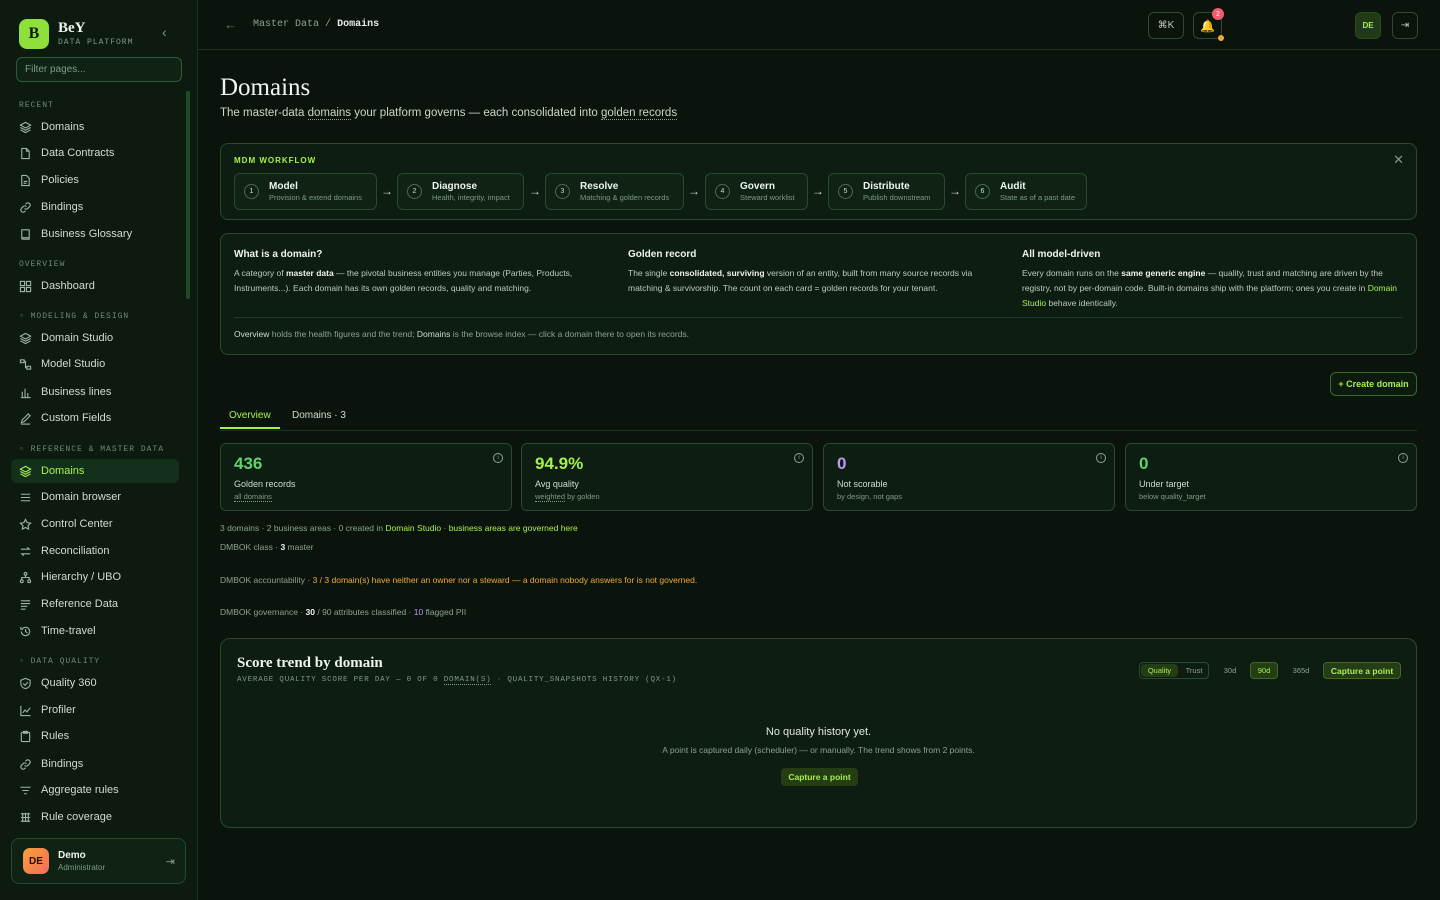  What do you see at coordinates (267, 547) in the screenshot?
I see `dmbok-class-line: DMBOK class · 3 master` at bounding box center [267, 547].